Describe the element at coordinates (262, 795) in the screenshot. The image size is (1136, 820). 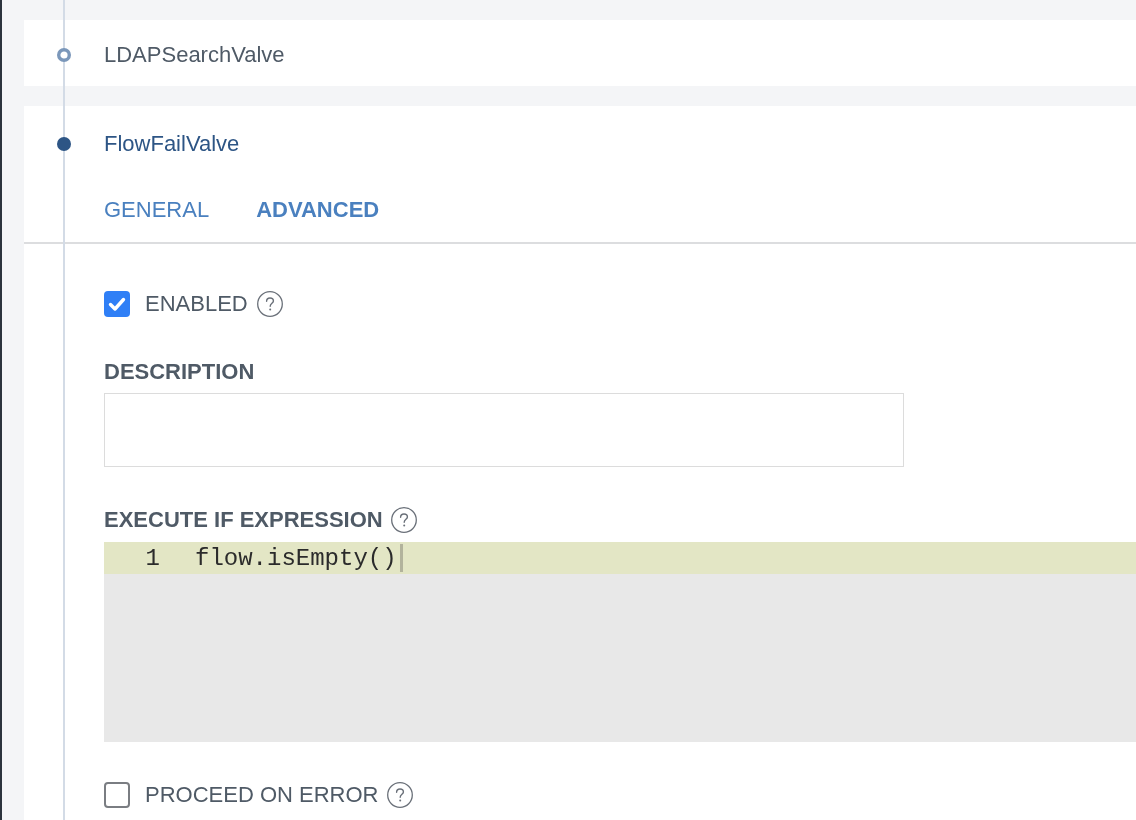
I see `checkbox-label: PROCEED ON ERROR` at that location.